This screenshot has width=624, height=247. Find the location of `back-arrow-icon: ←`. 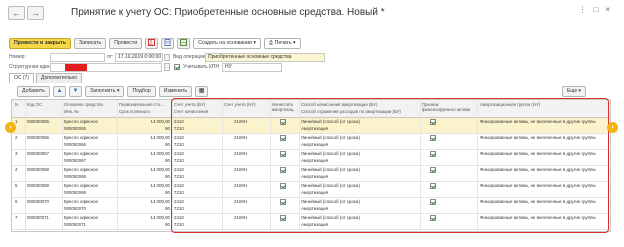

back-arrow-icon: ← is located at coordinates (16, 13).